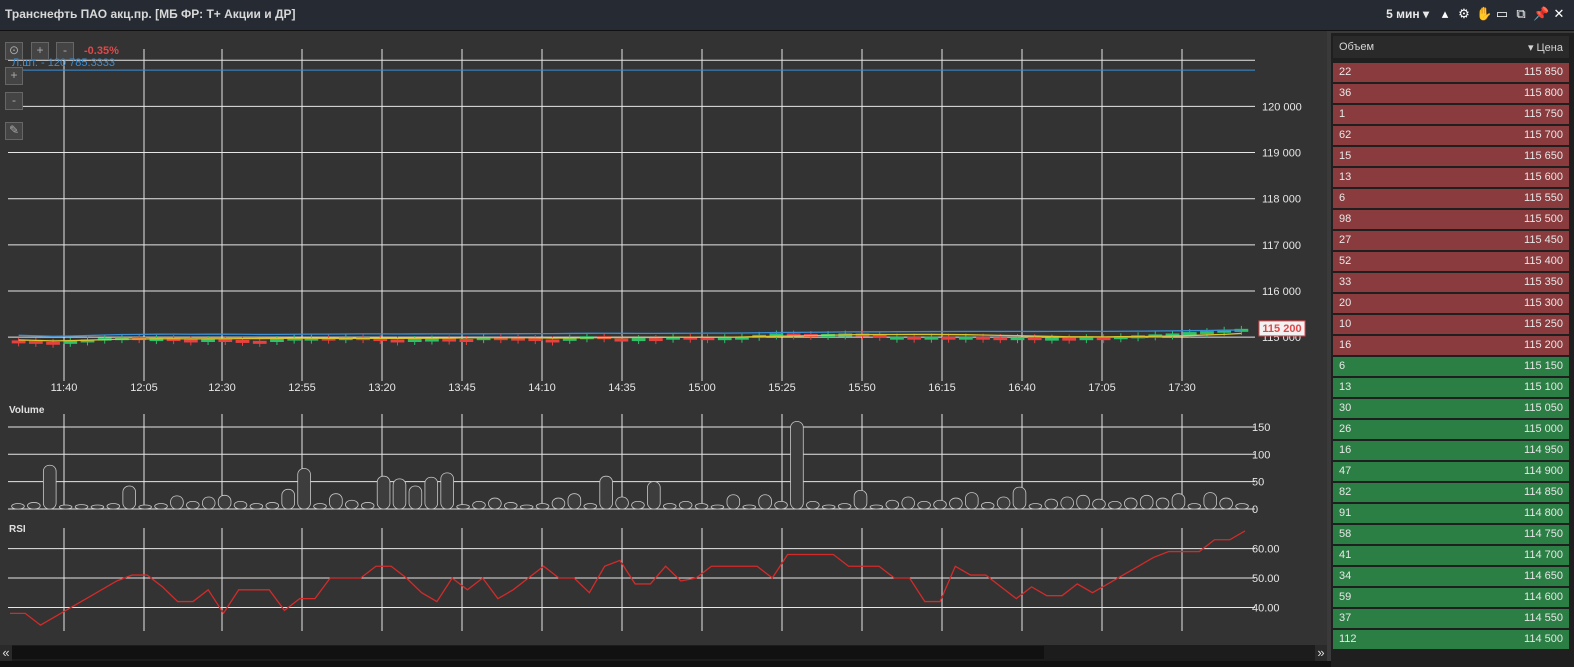 Image resolution: width=1574 pixels, height=667 pixels. I want to click on bid-row: 30 115 050, so click(1451, 408).